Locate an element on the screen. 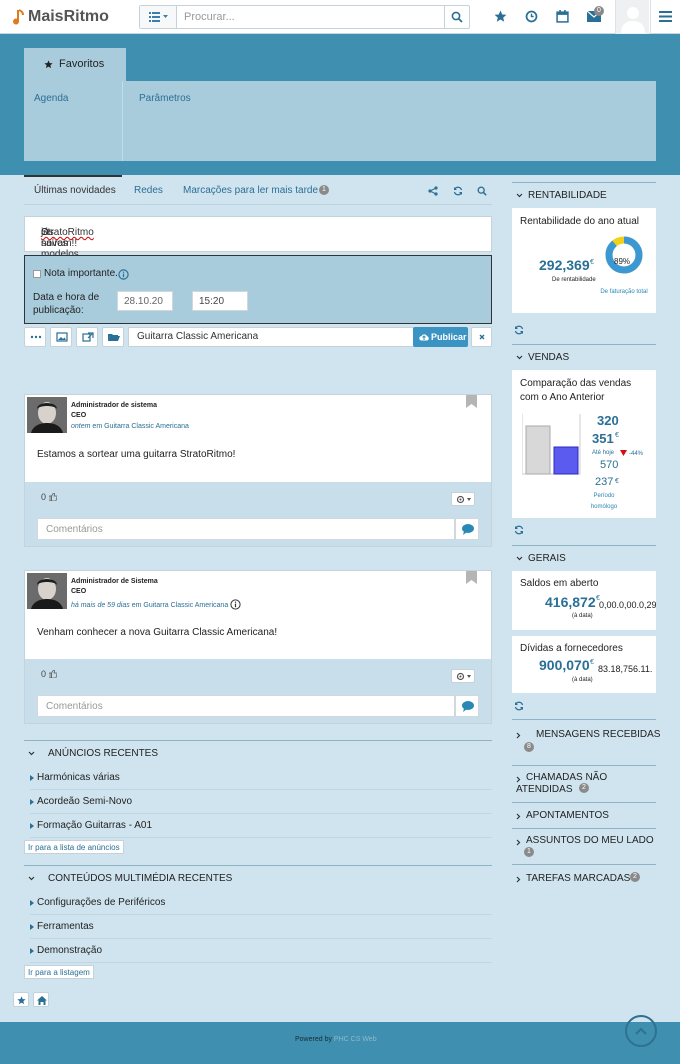 The width and height of the screenshot is (680, 1064). widget-header-rentabilidade: RENTABILIDADE is located at coordinates (584, 195).